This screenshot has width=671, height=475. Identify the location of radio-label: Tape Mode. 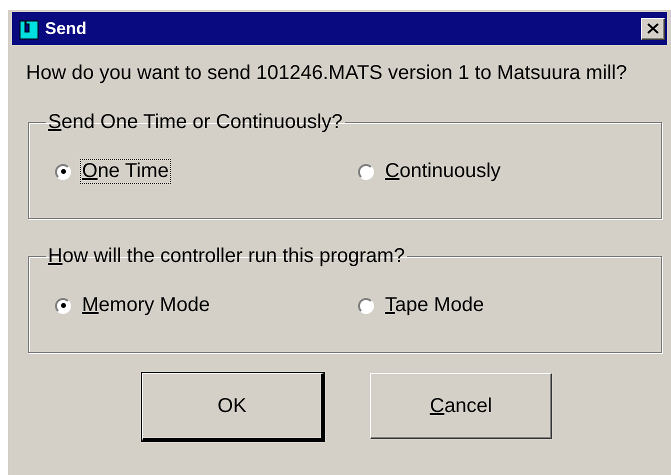
(434, 305).